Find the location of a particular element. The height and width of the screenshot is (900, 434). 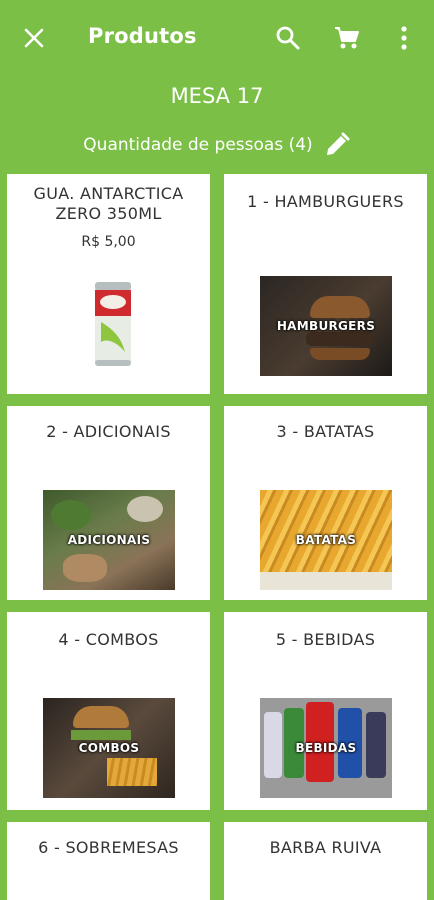

category-image-caption: ADICIONAIS is located at coordinates (109, 540).